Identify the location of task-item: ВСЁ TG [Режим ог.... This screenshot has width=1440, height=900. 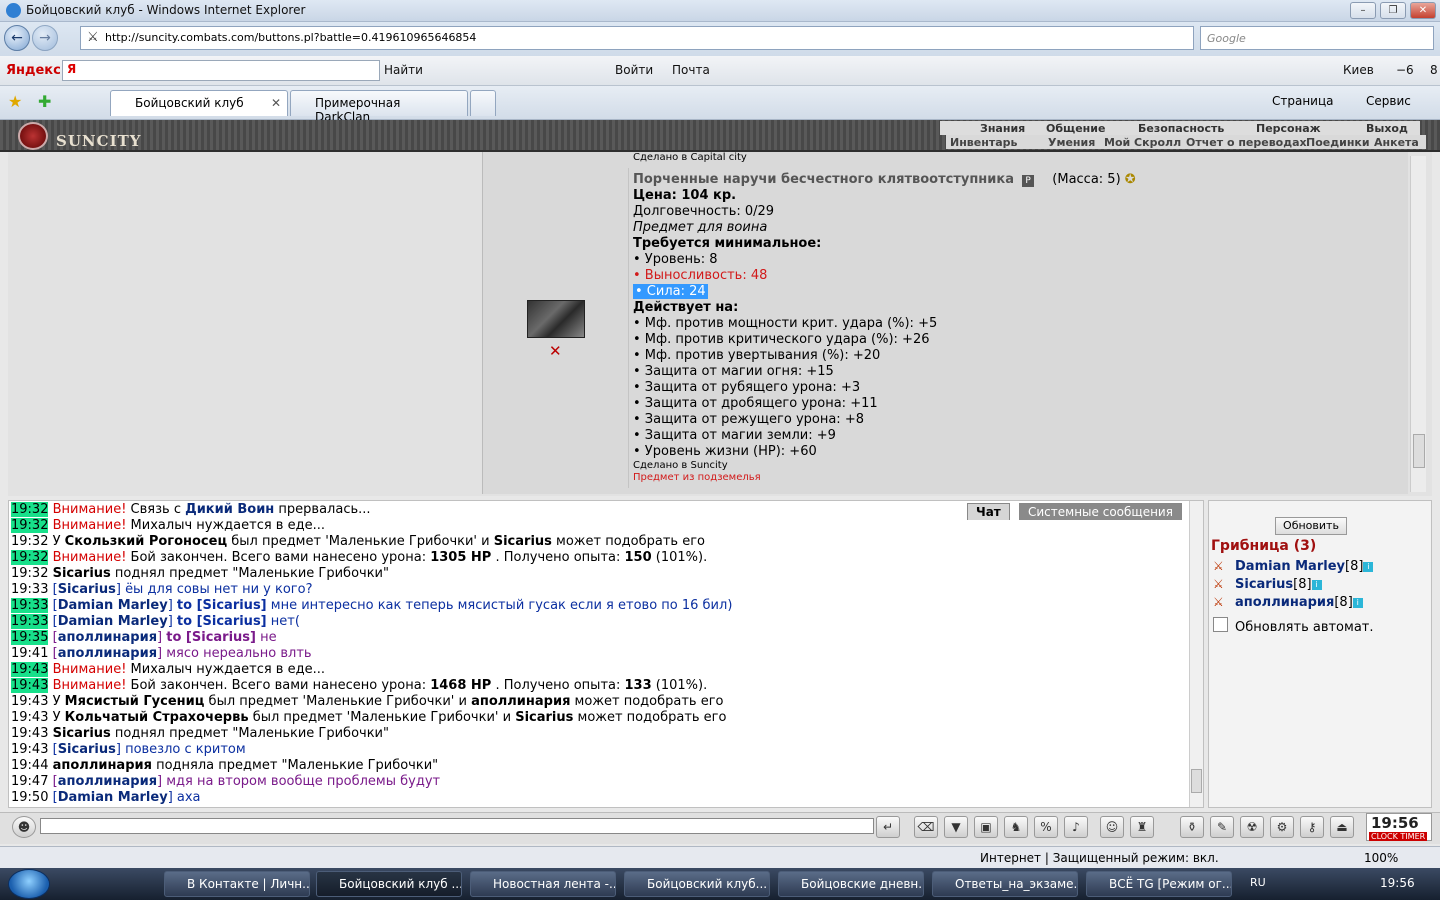
(1159, 884).